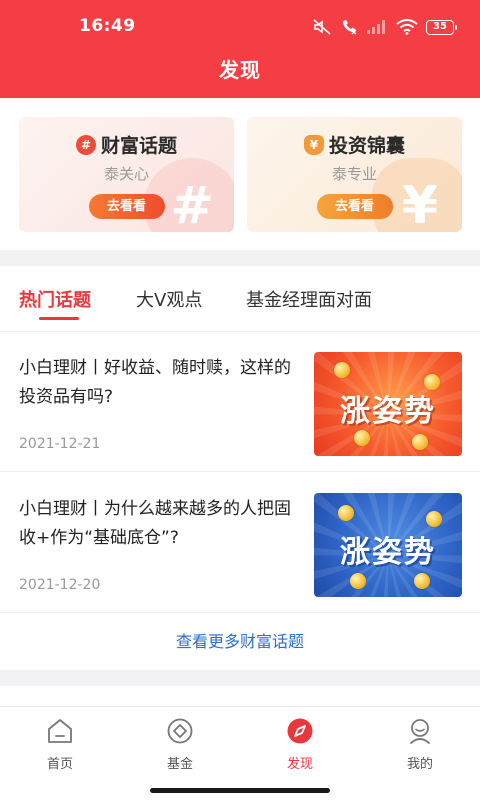  What do you see at coordinates (60, 444) in the screenshot?
I see `article-date: 2021-12-21` at bounding box center [60, 444].